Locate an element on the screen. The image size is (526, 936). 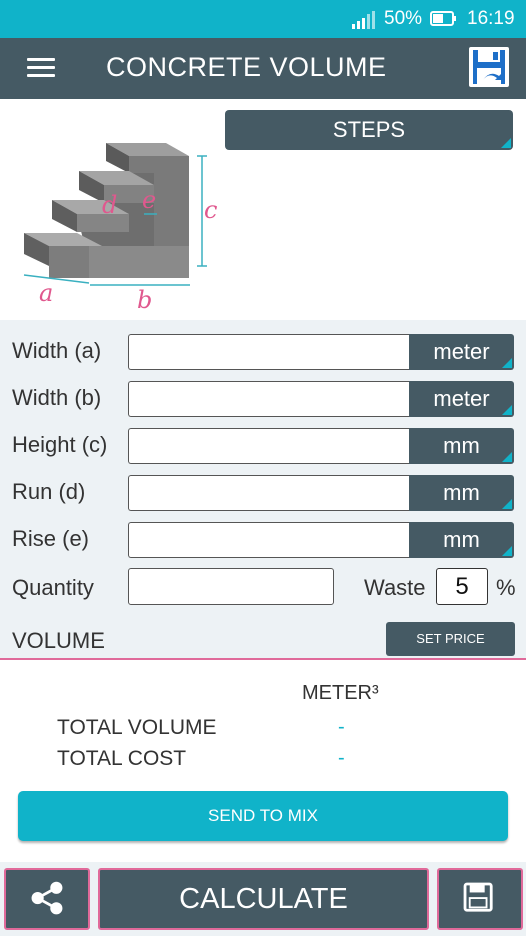
signal-icon is located at coordinates (363, 20).